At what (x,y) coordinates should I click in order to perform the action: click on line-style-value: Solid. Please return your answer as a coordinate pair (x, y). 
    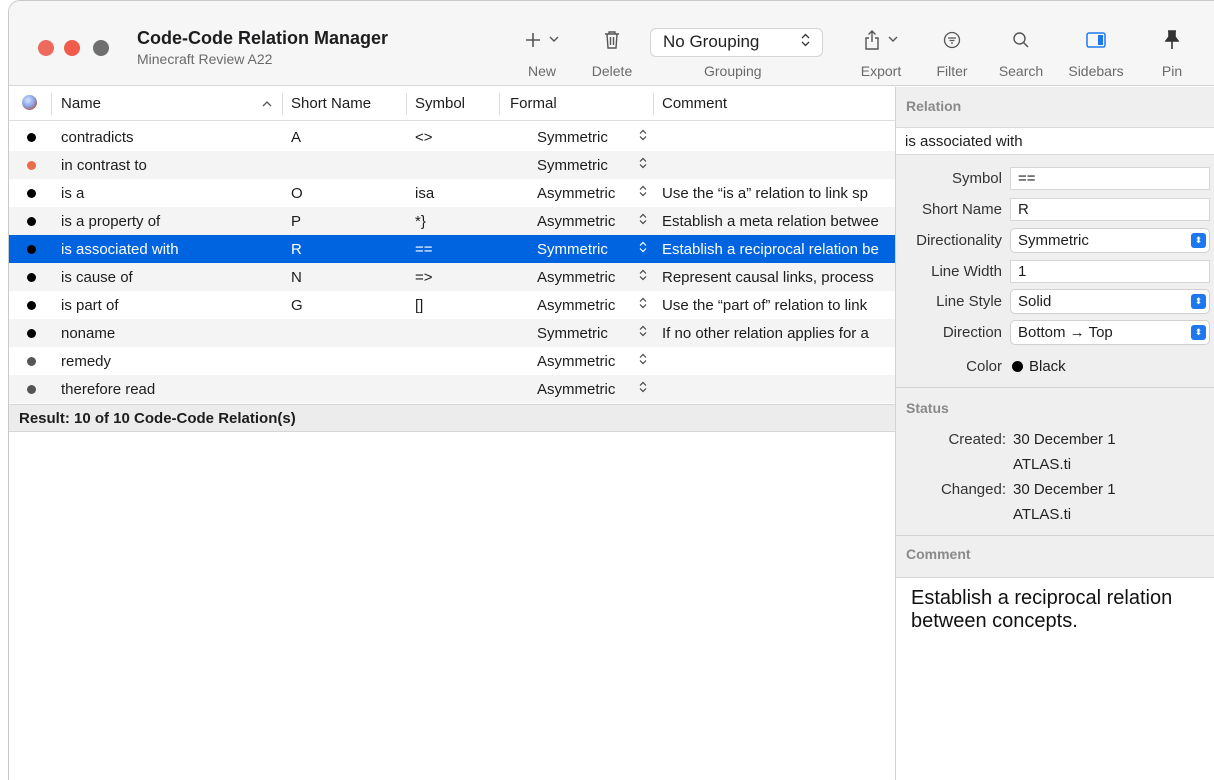
    Looking at the image, I should click on (1035, 301).